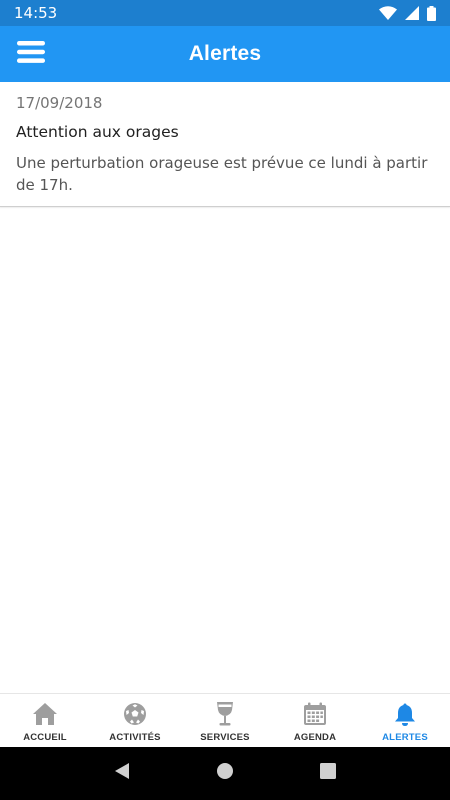  I want to click on nav-label: AGENDA, so click(315, 737).